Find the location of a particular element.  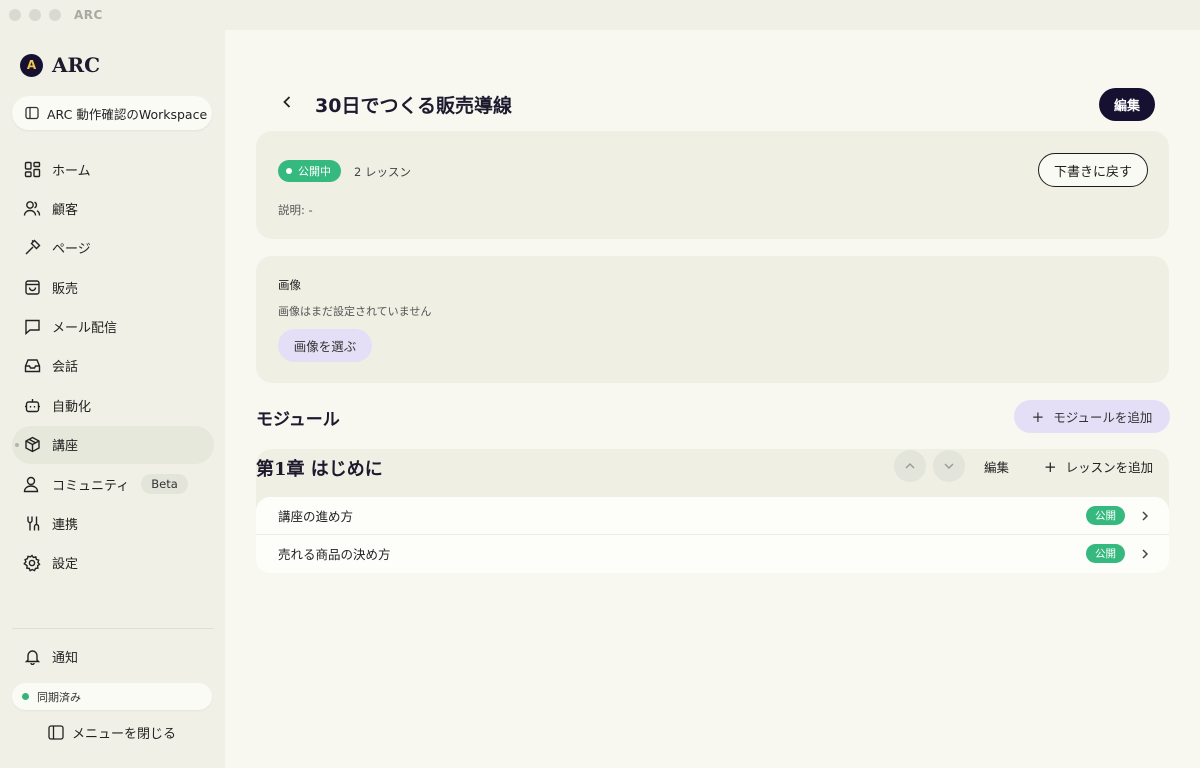

choose-image-button: 画像を選ぶ is located at coordinates (325, 345).